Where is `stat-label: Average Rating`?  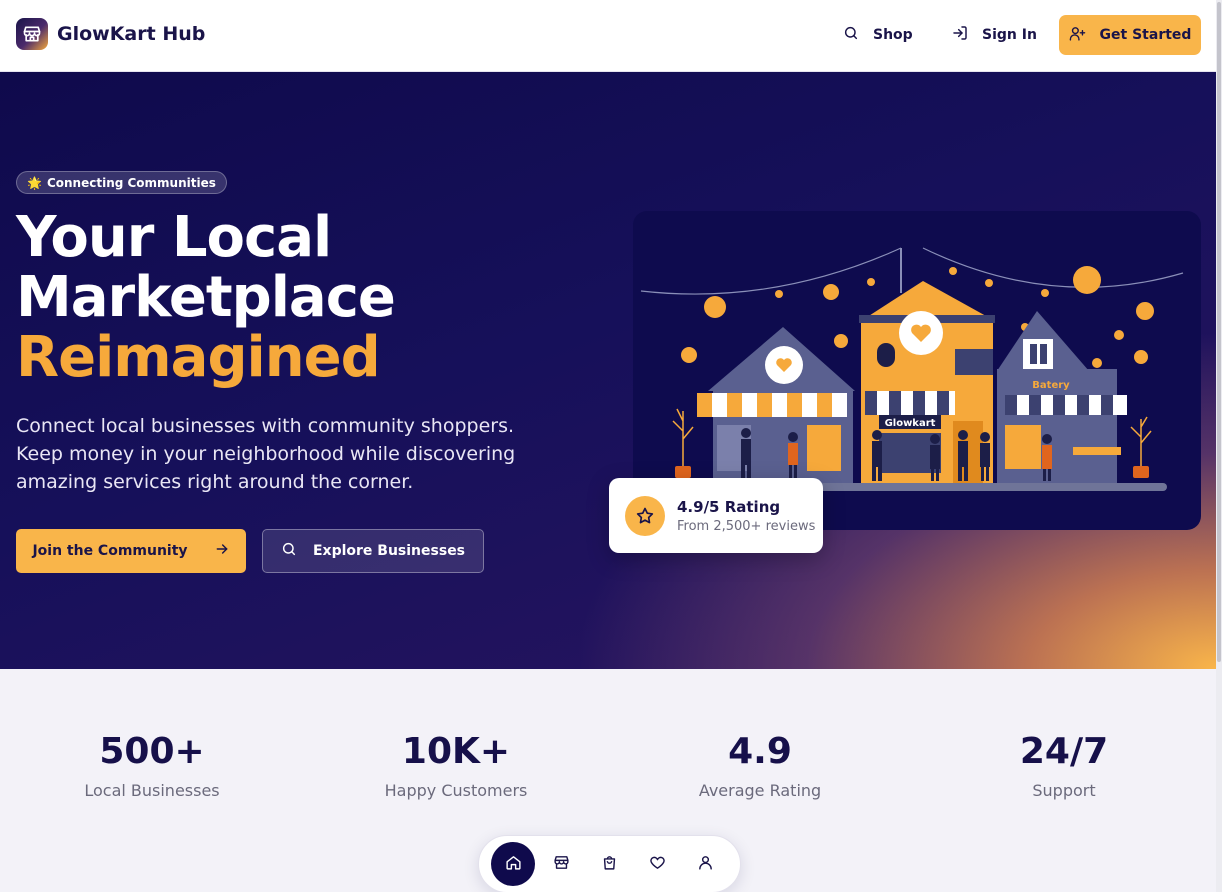 stat-label: Average Rating is located at coordinates (760, 790).